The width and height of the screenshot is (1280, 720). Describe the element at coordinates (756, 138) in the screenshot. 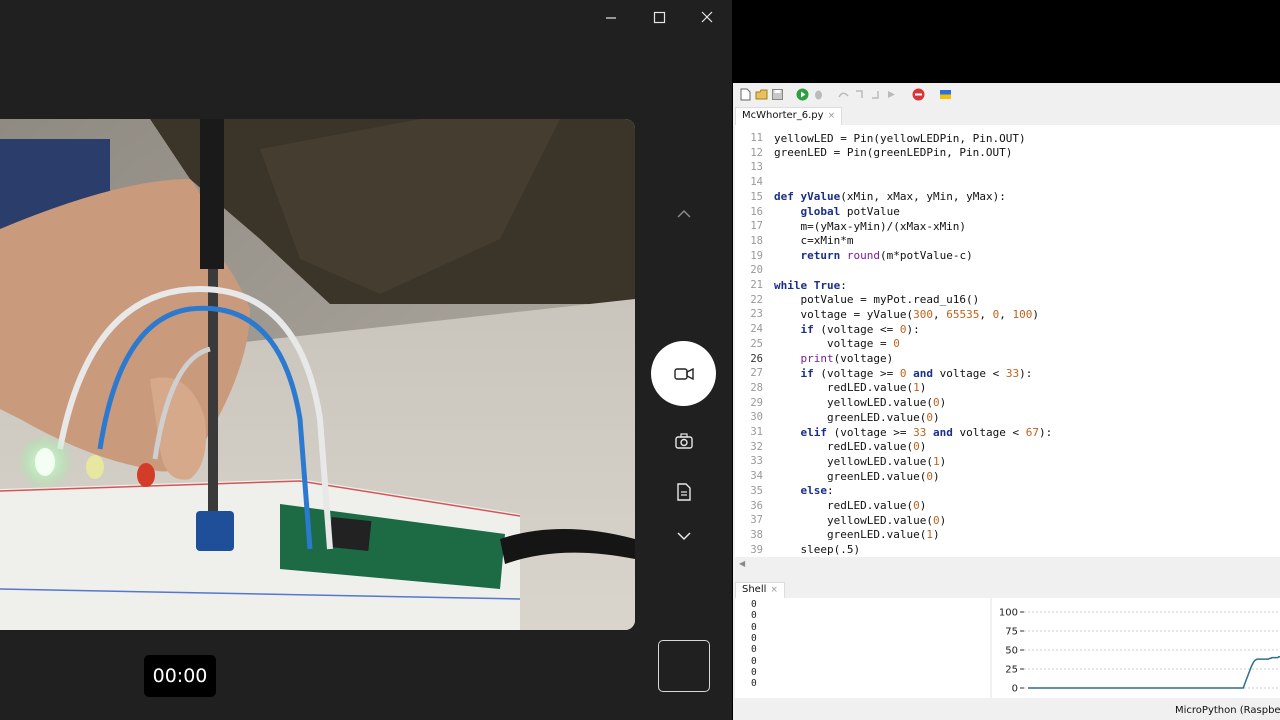

I see `line-number: 11` at that location.